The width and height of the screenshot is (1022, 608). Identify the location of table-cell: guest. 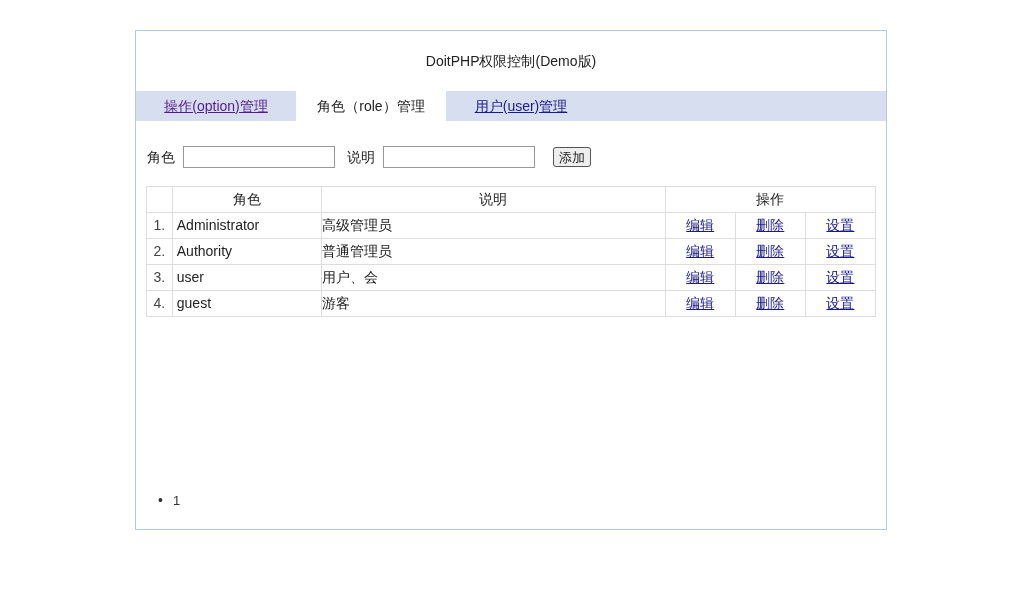
(247, 303).